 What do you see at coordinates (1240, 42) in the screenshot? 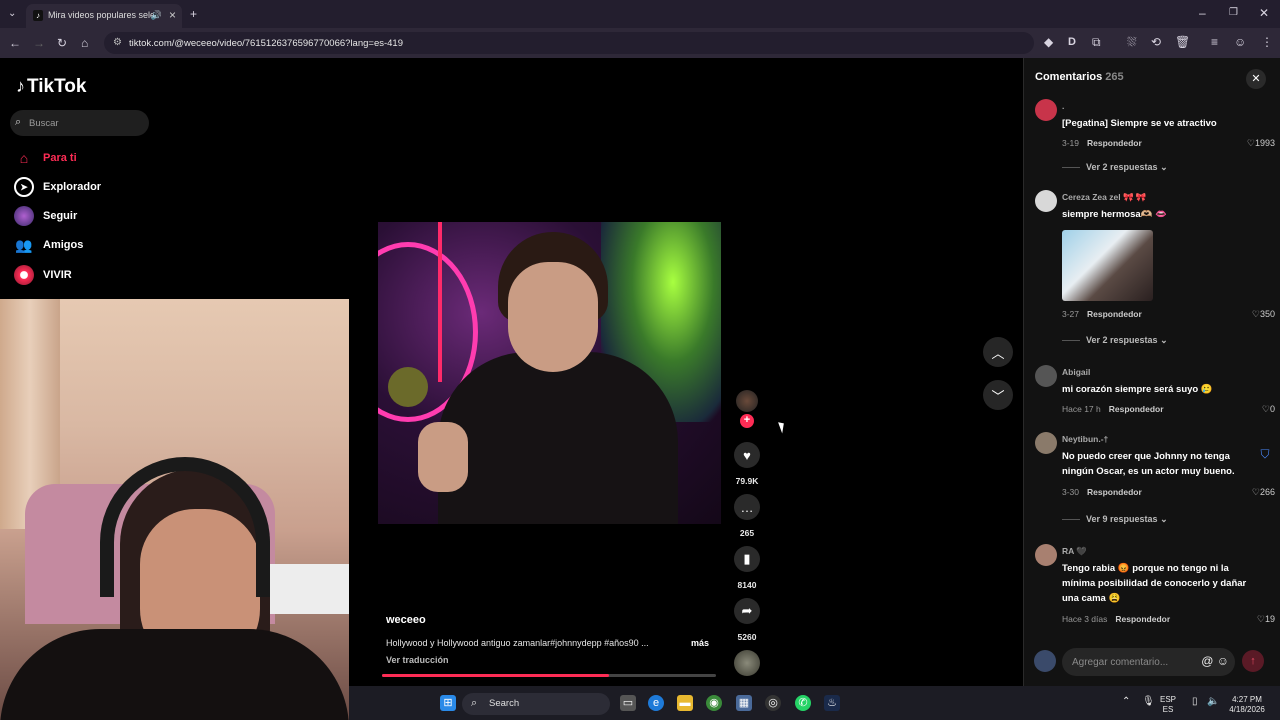
I see `profile-avatar-icon: ☺` at bounding box center [1240, 42].